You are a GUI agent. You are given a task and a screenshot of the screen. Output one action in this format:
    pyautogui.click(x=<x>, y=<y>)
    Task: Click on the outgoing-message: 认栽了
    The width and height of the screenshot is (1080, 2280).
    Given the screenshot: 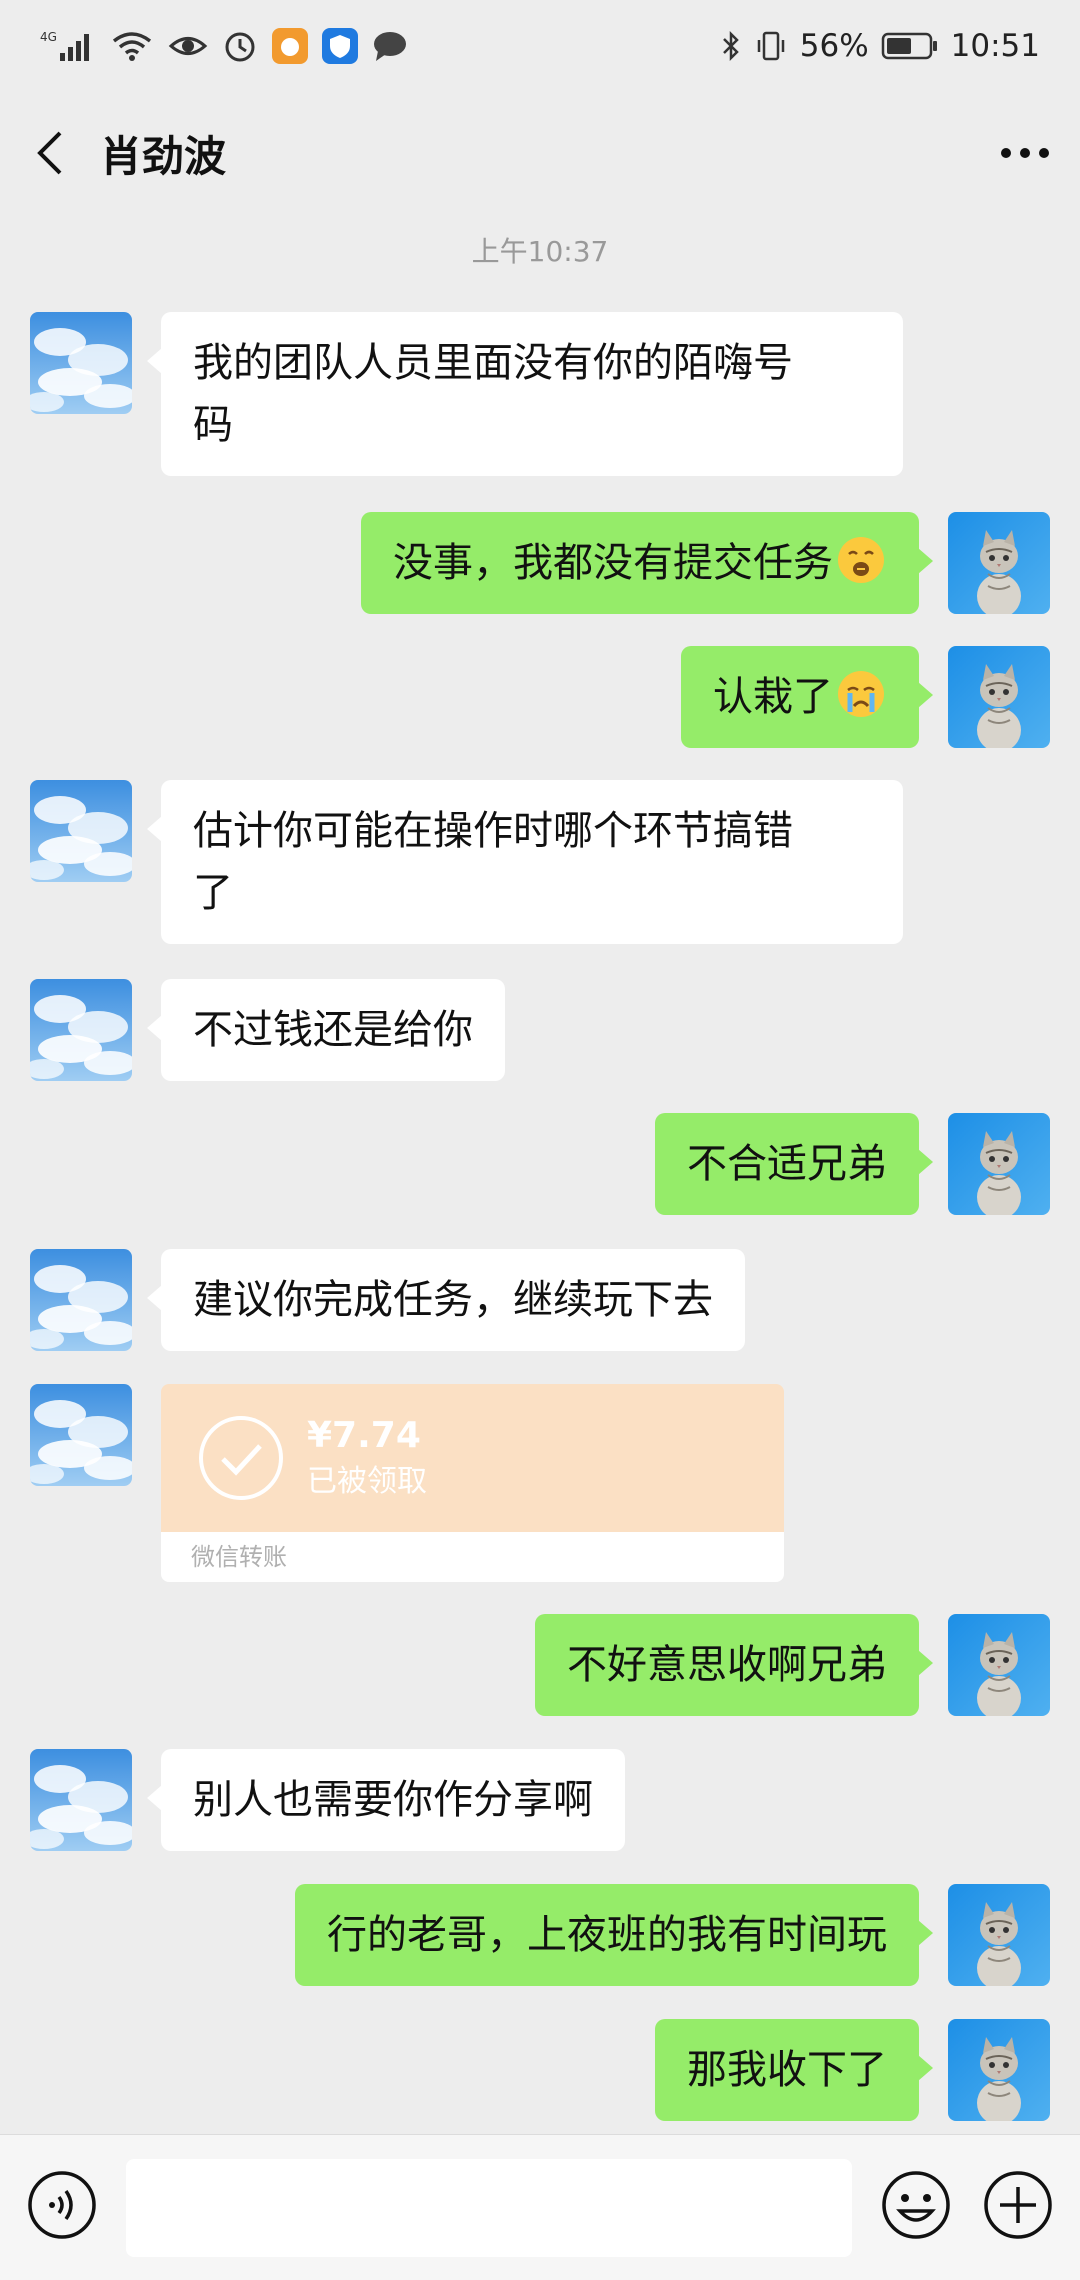 What is the action you would take?
    pyautogui.click(x=807, y=697)
    